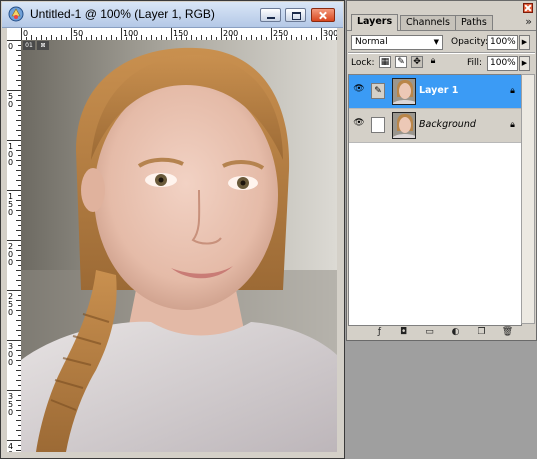  I want to click on lock-image-brush-icon: ✎, so click(401, 62).